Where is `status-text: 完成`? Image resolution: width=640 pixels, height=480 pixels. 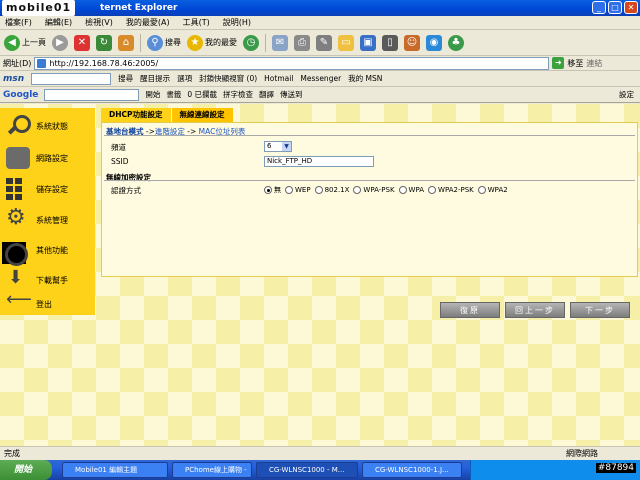
status-text: 完成 is located at coordinates (12, 453).